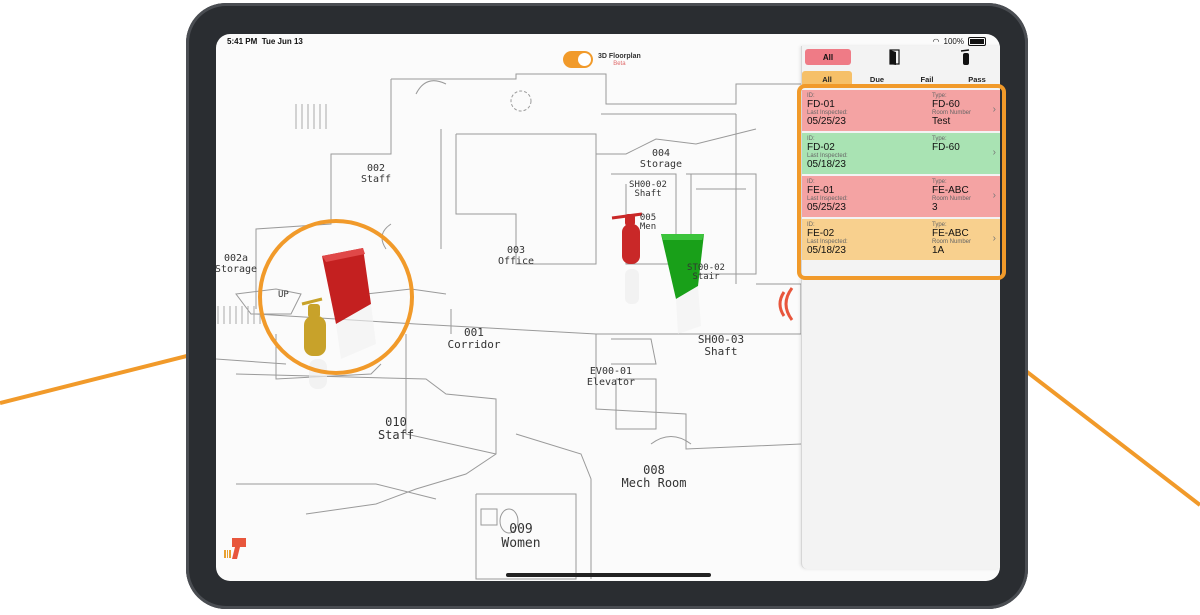 The height and width of the screenshot is (615, 1200). I want to click on room-name: Mech Room, so click(654, 482).